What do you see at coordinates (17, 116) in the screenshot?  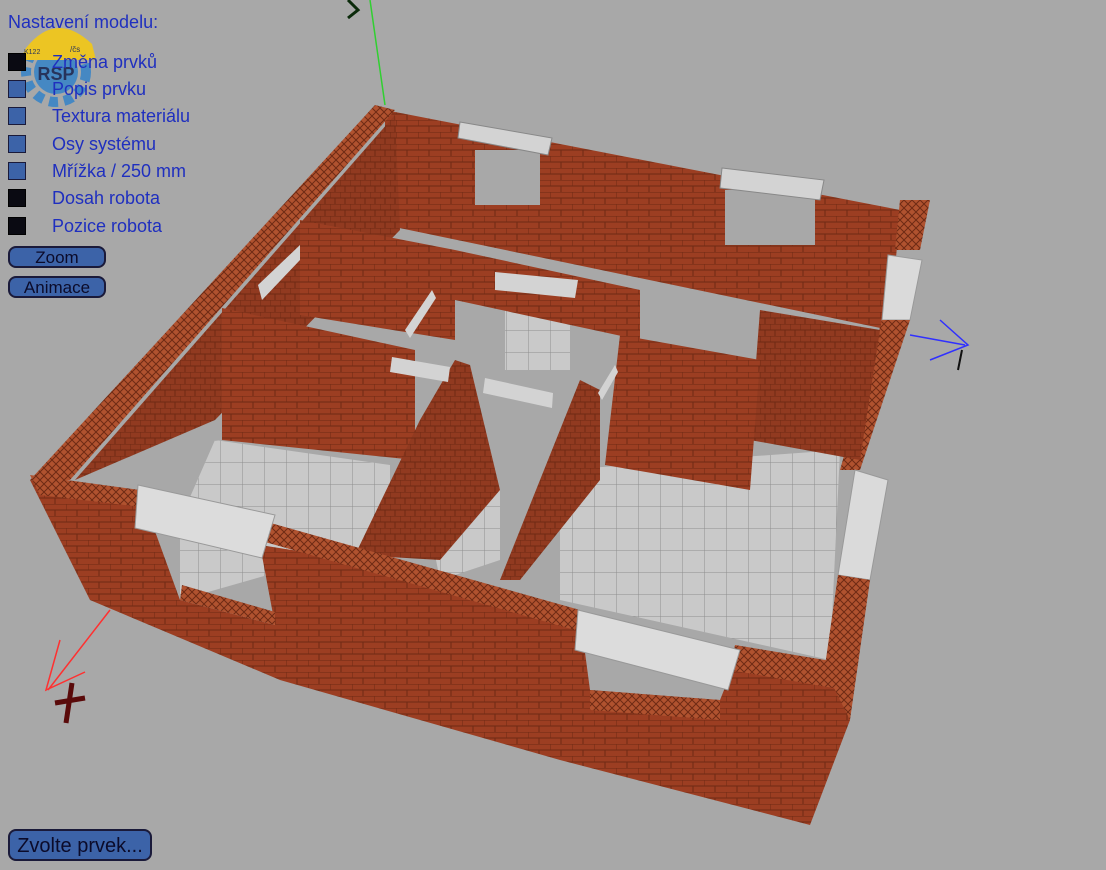 I see `checkbox-material-texture` at bounding box center [17, 116].